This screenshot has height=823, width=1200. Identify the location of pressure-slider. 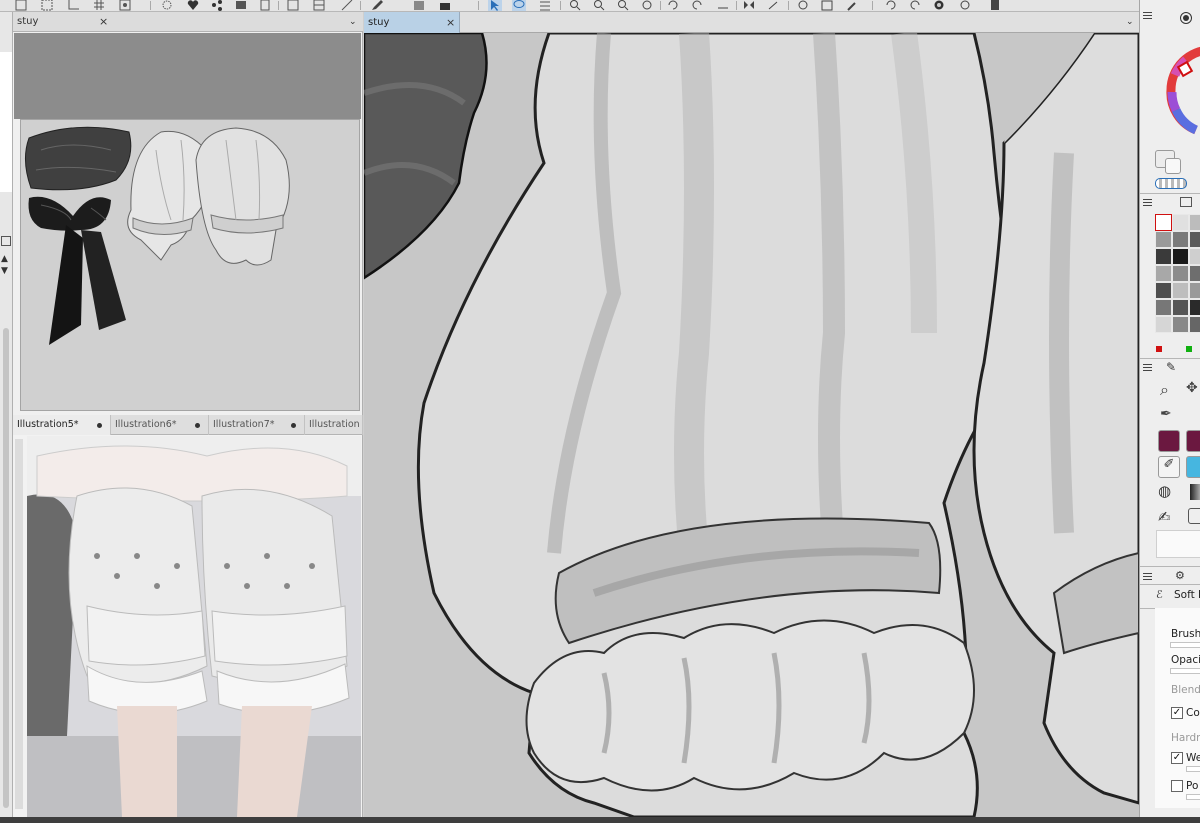
(1193, 797).